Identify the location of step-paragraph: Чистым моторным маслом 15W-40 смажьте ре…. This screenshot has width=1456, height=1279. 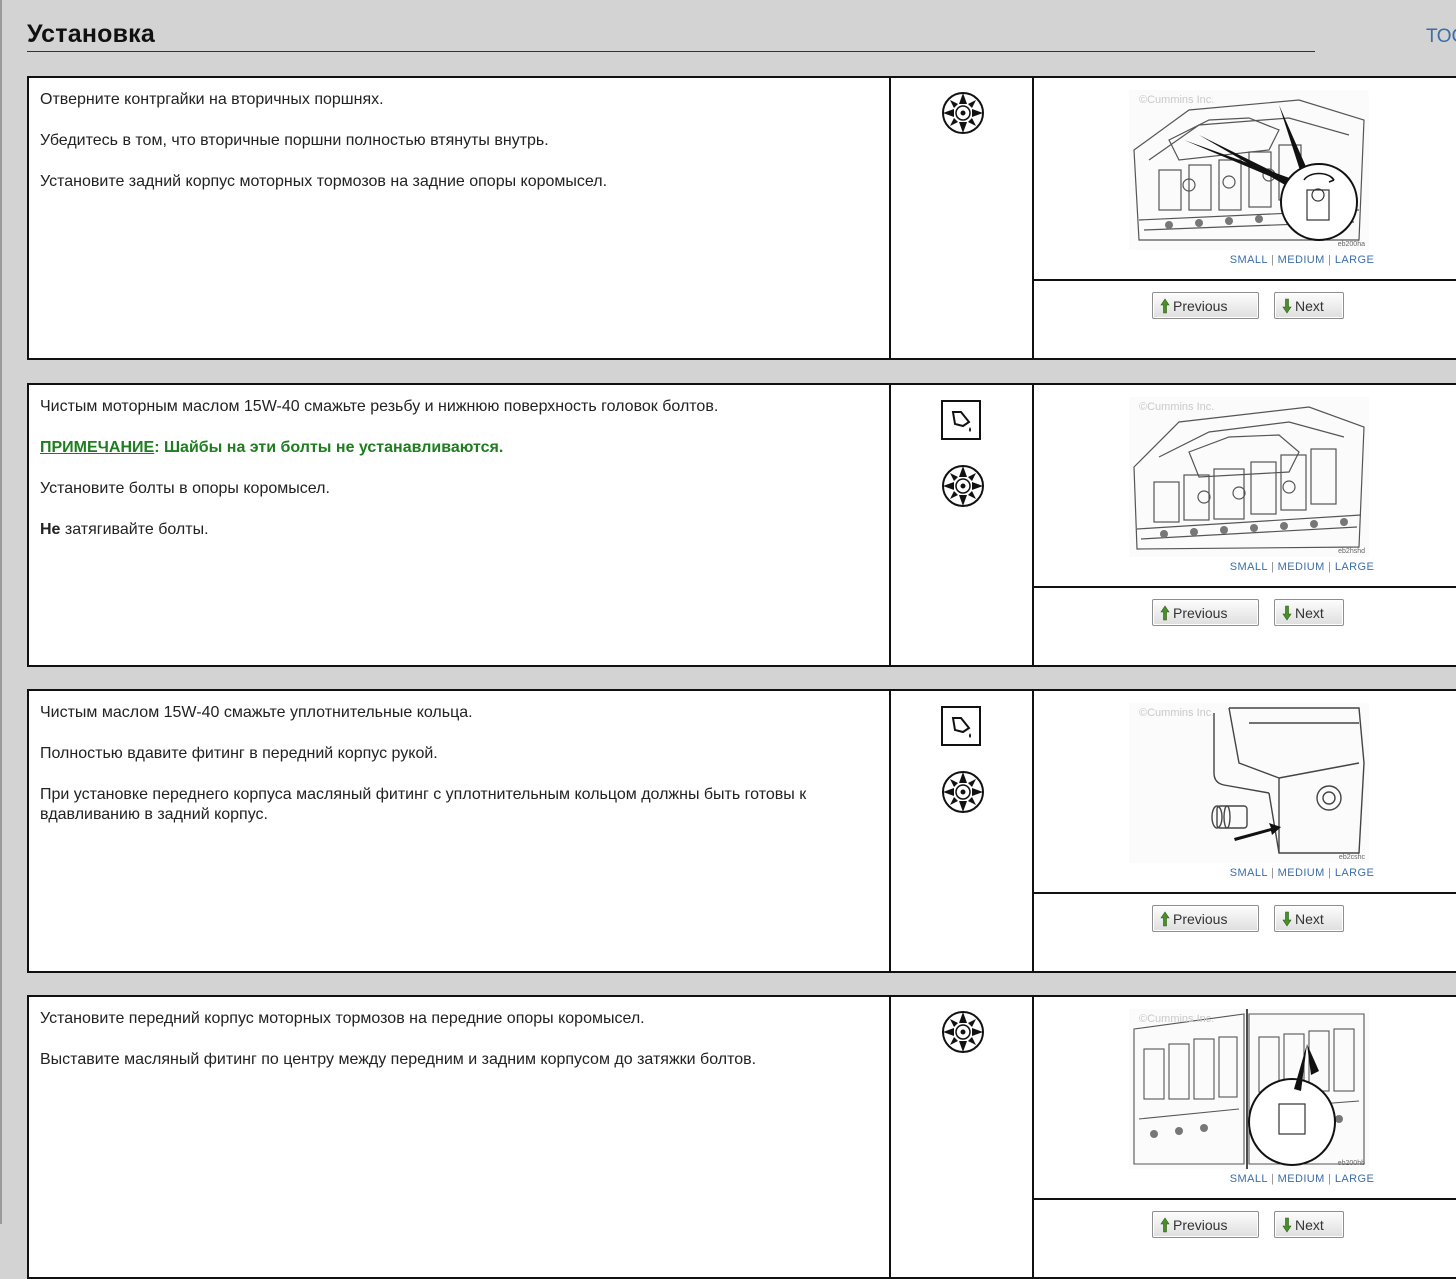
(379, 406).